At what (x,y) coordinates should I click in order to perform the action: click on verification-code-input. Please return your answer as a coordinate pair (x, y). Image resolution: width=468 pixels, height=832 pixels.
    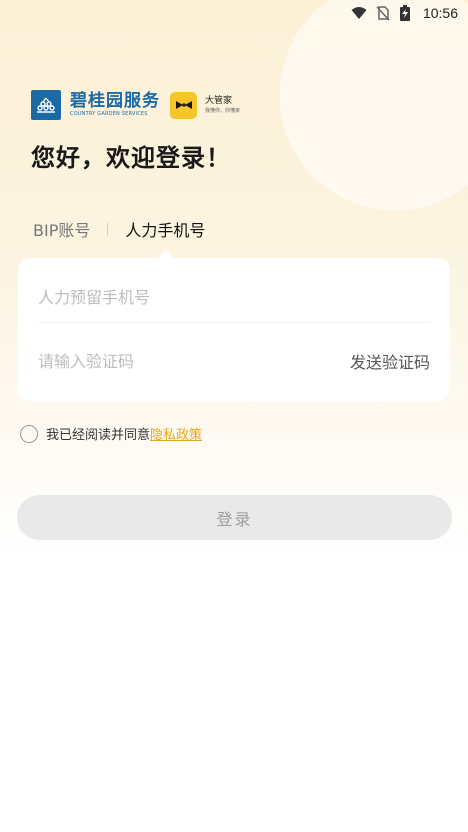
    Looking at the image, I should click on (168, 361).